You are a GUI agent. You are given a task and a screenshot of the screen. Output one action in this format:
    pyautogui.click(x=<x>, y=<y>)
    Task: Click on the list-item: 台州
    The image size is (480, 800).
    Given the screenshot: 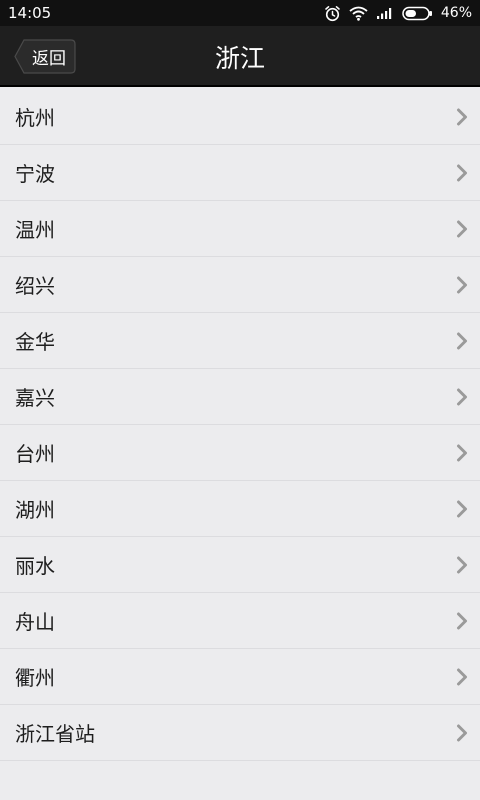 What is the action you would take?
    pyautogui.click(x=240, y=453)
    